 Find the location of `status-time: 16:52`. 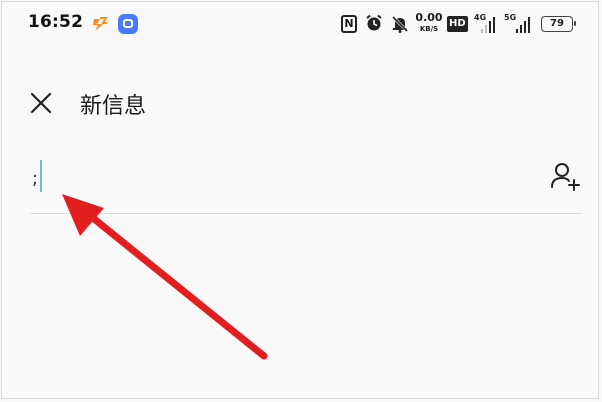

status-time: 16:52 is located at coordinates (56, 22).